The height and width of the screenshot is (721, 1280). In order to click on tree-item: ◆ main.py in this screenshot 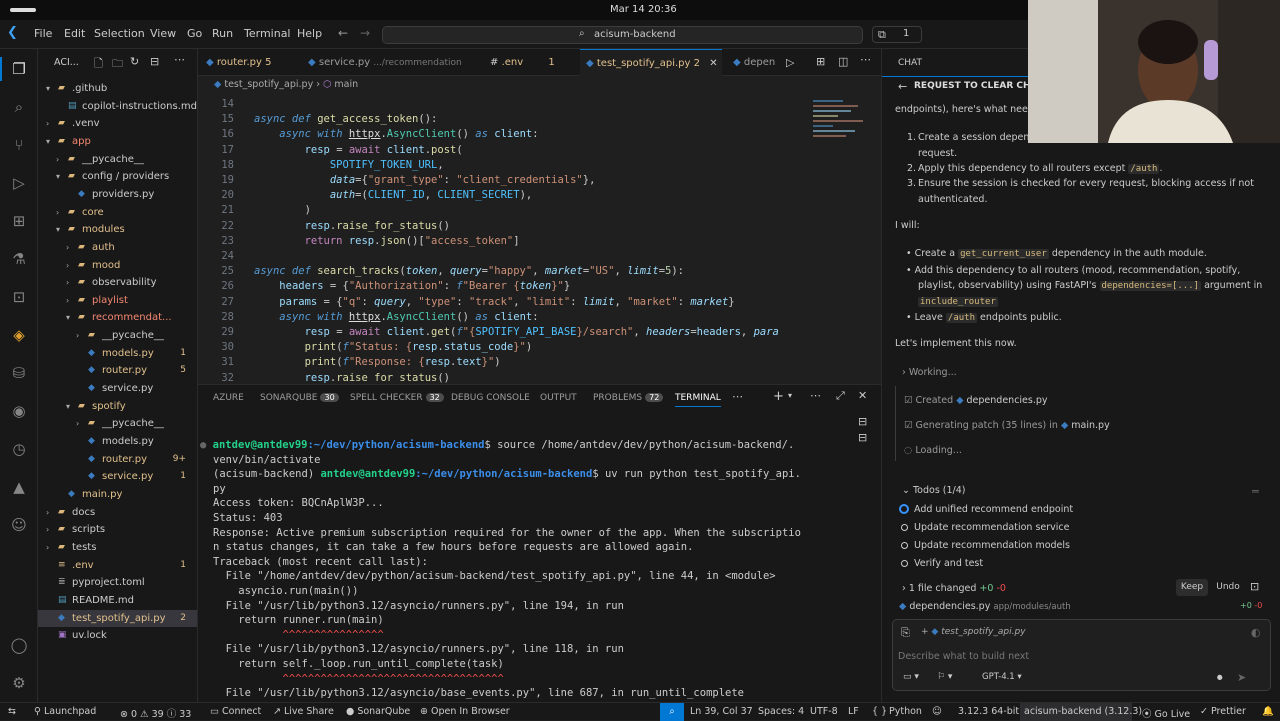, I will do `click(117, 494)`.